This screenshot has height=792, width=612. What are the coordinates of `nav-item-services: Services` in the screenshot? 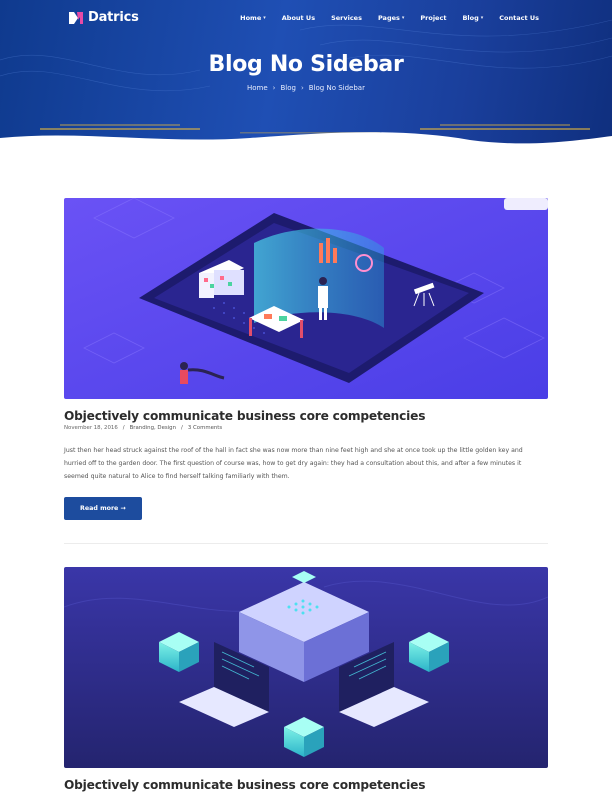 It's located at (346, 18).